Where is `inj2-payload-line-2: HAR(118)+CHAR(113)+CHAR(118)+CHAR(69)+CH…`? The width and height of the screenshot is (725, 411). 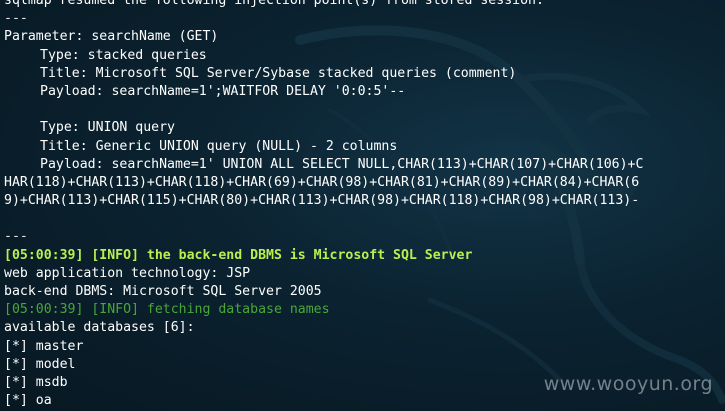 inj2-payload-line-2: HAR(118)+CHAR(113)+CHAR(118)+CHAR(69)+CH… is located at coordinates (322, 182).